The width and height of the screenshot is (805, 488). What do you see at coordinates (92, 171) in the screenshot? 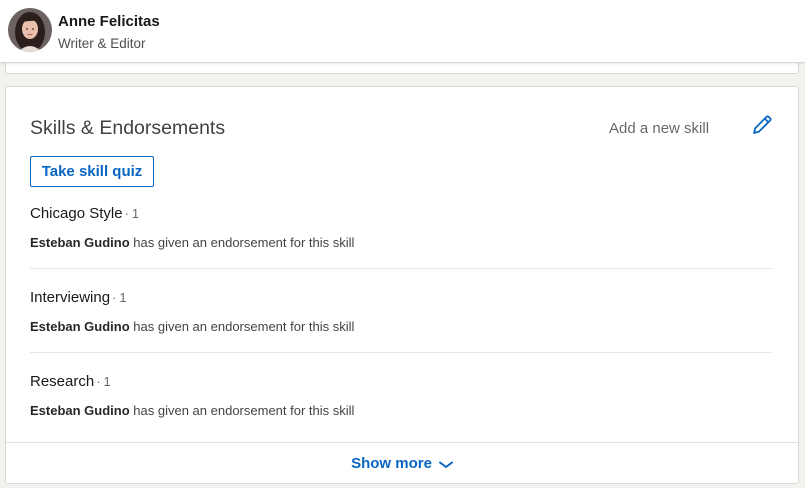
I see `take-skill-quiz-button: Take skill quiz` at bounding box center [92, 171].